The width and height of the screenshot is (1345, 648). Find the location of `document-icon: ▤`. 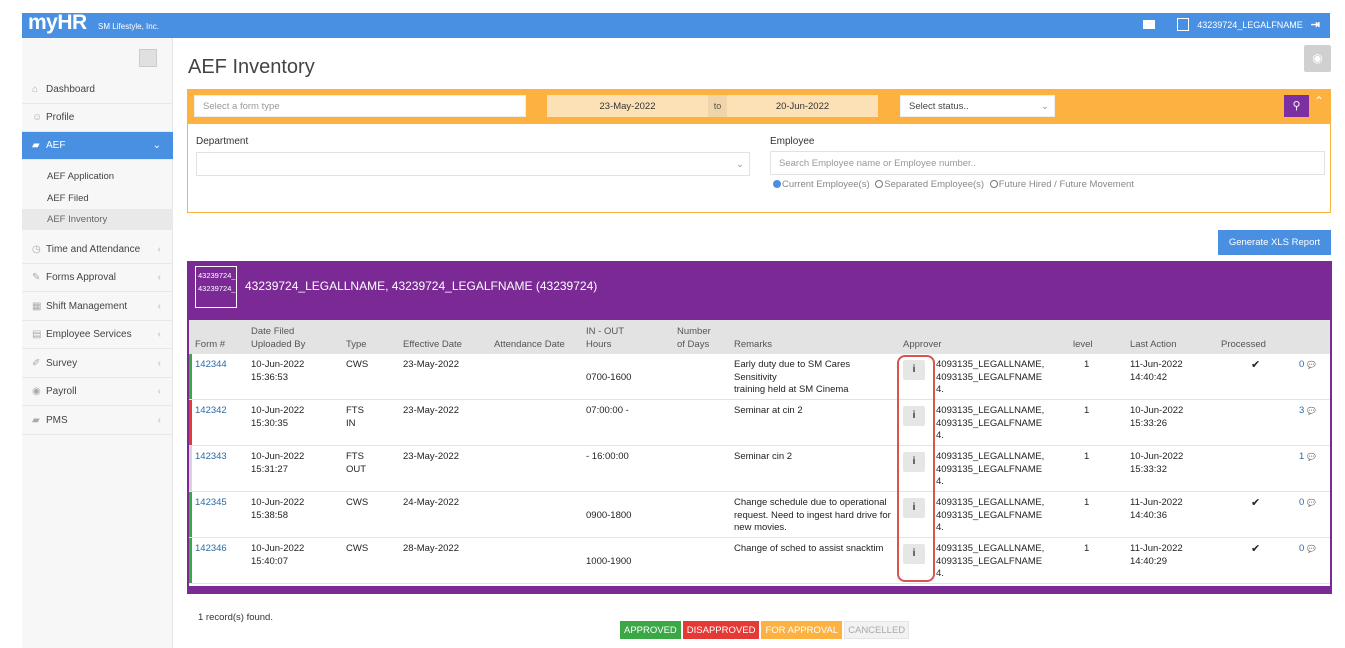

document-icon: ▤ is located at coordinates (37, 334).